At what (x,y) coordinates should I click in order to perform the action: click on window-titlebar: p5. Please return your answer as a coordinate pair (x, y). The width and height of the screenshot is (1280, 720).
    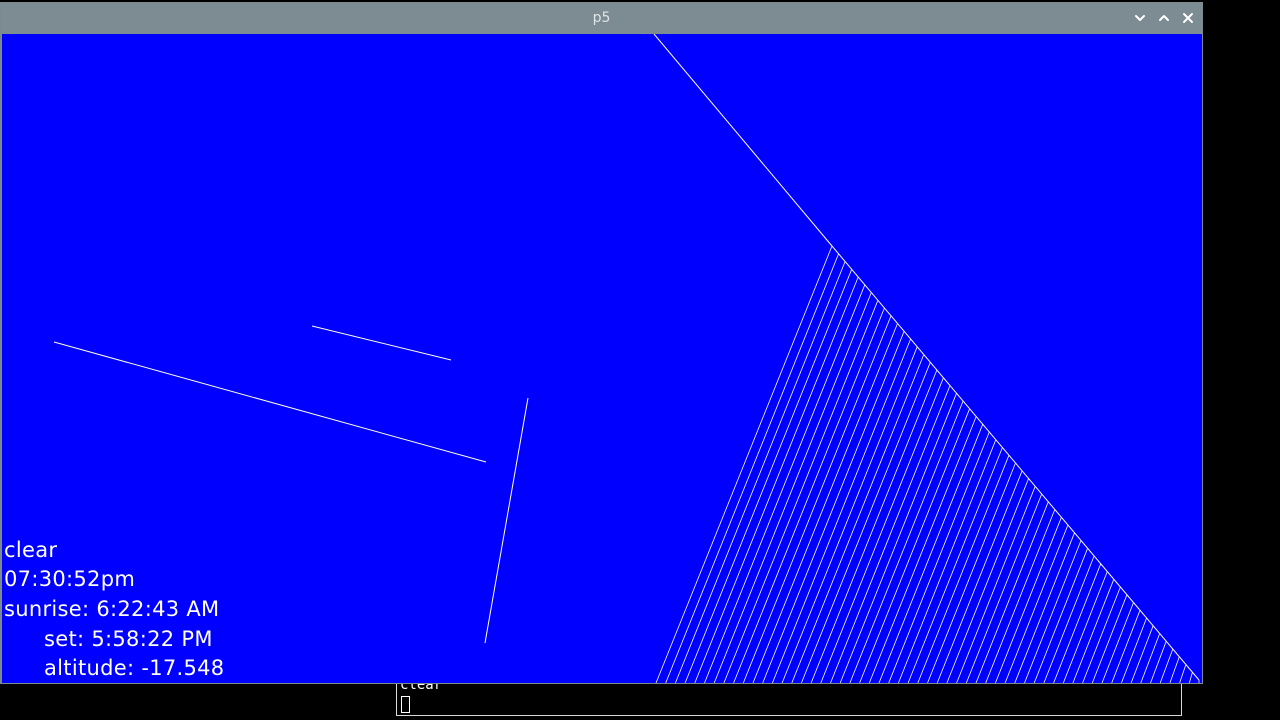
    Looking at the image, I should click on (601, 18).